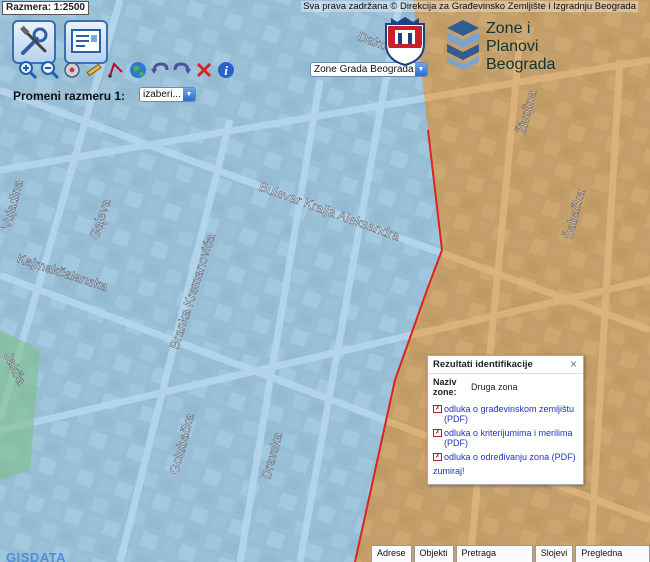  I want to click on popup-title: Rezultati identifikacije, so click(483, 364).